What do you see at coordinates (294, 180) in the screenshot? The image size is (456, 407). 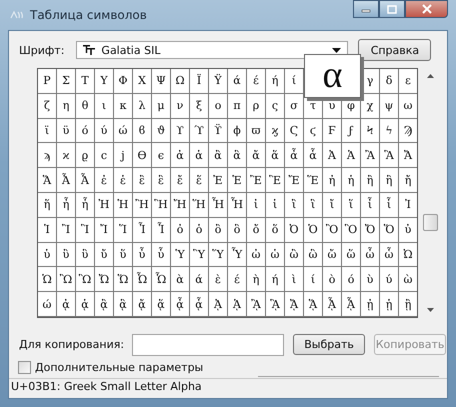 I see `character-cell: Ἔ` at bounding box center [294, 180].